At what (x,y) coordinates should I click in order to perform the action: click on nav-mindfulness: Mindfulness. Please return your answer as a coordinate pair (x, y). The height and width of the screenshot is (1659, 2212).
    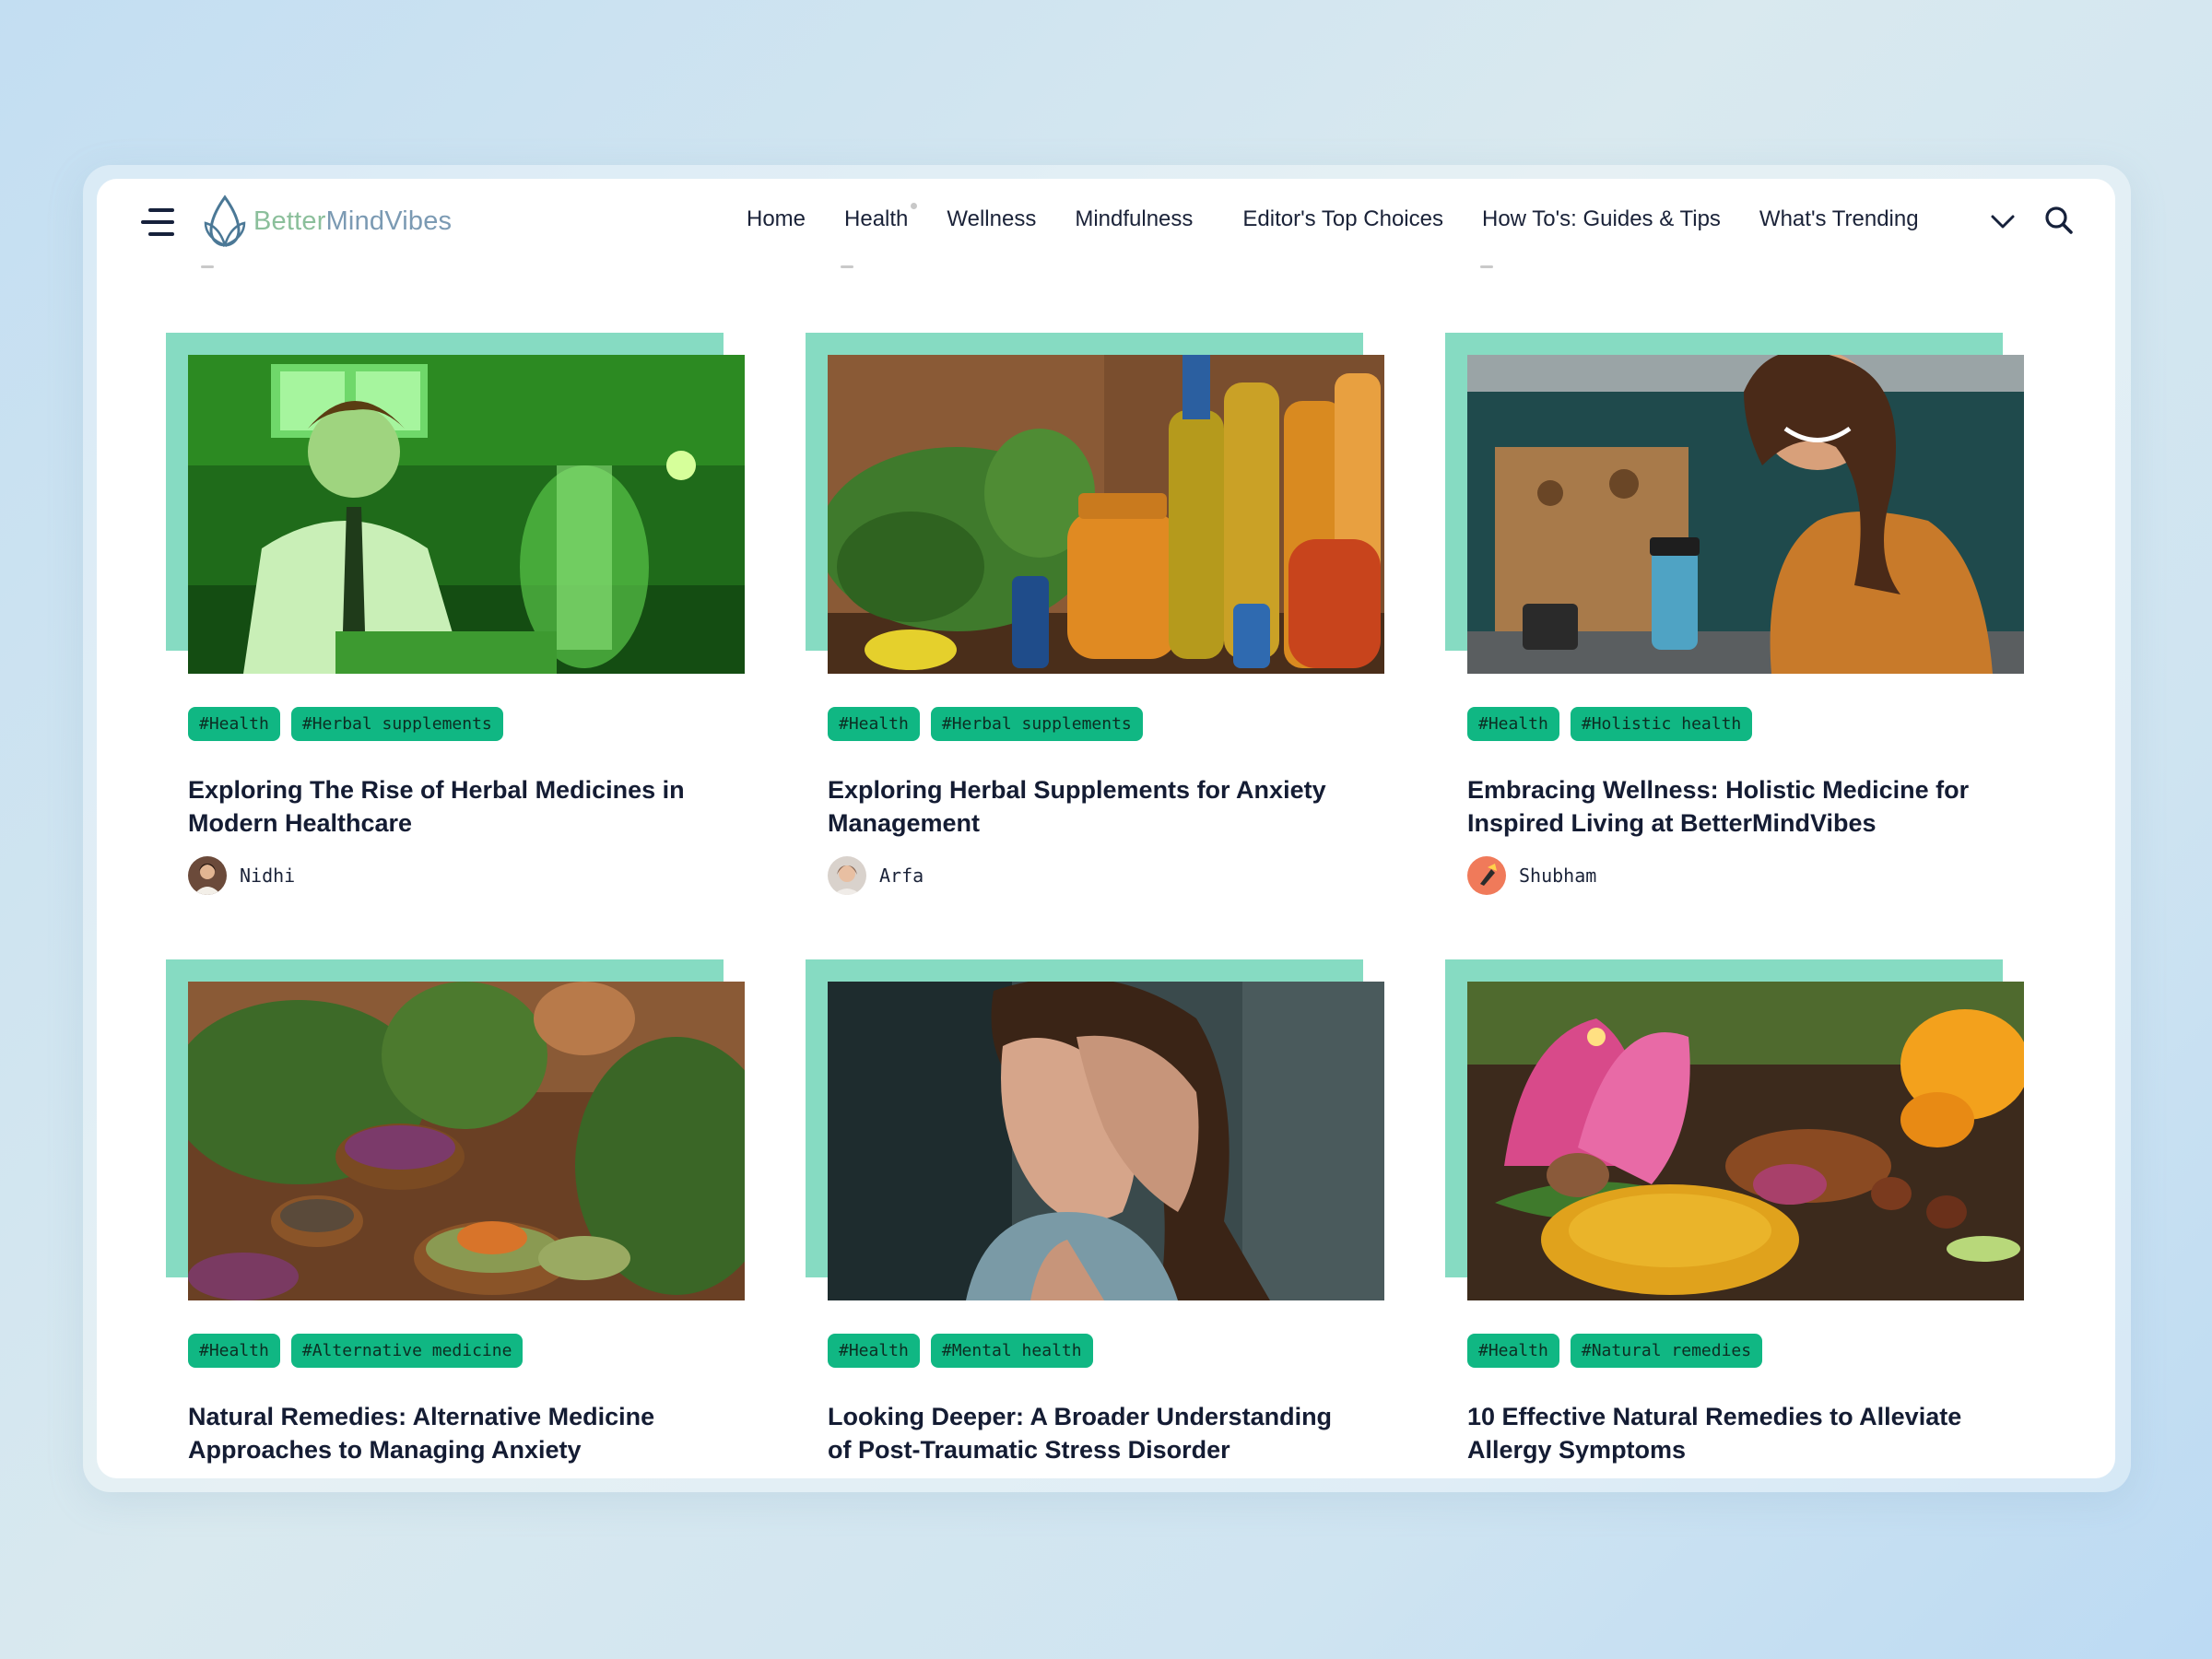
    Looking at the image, I should click on (1134, 219).